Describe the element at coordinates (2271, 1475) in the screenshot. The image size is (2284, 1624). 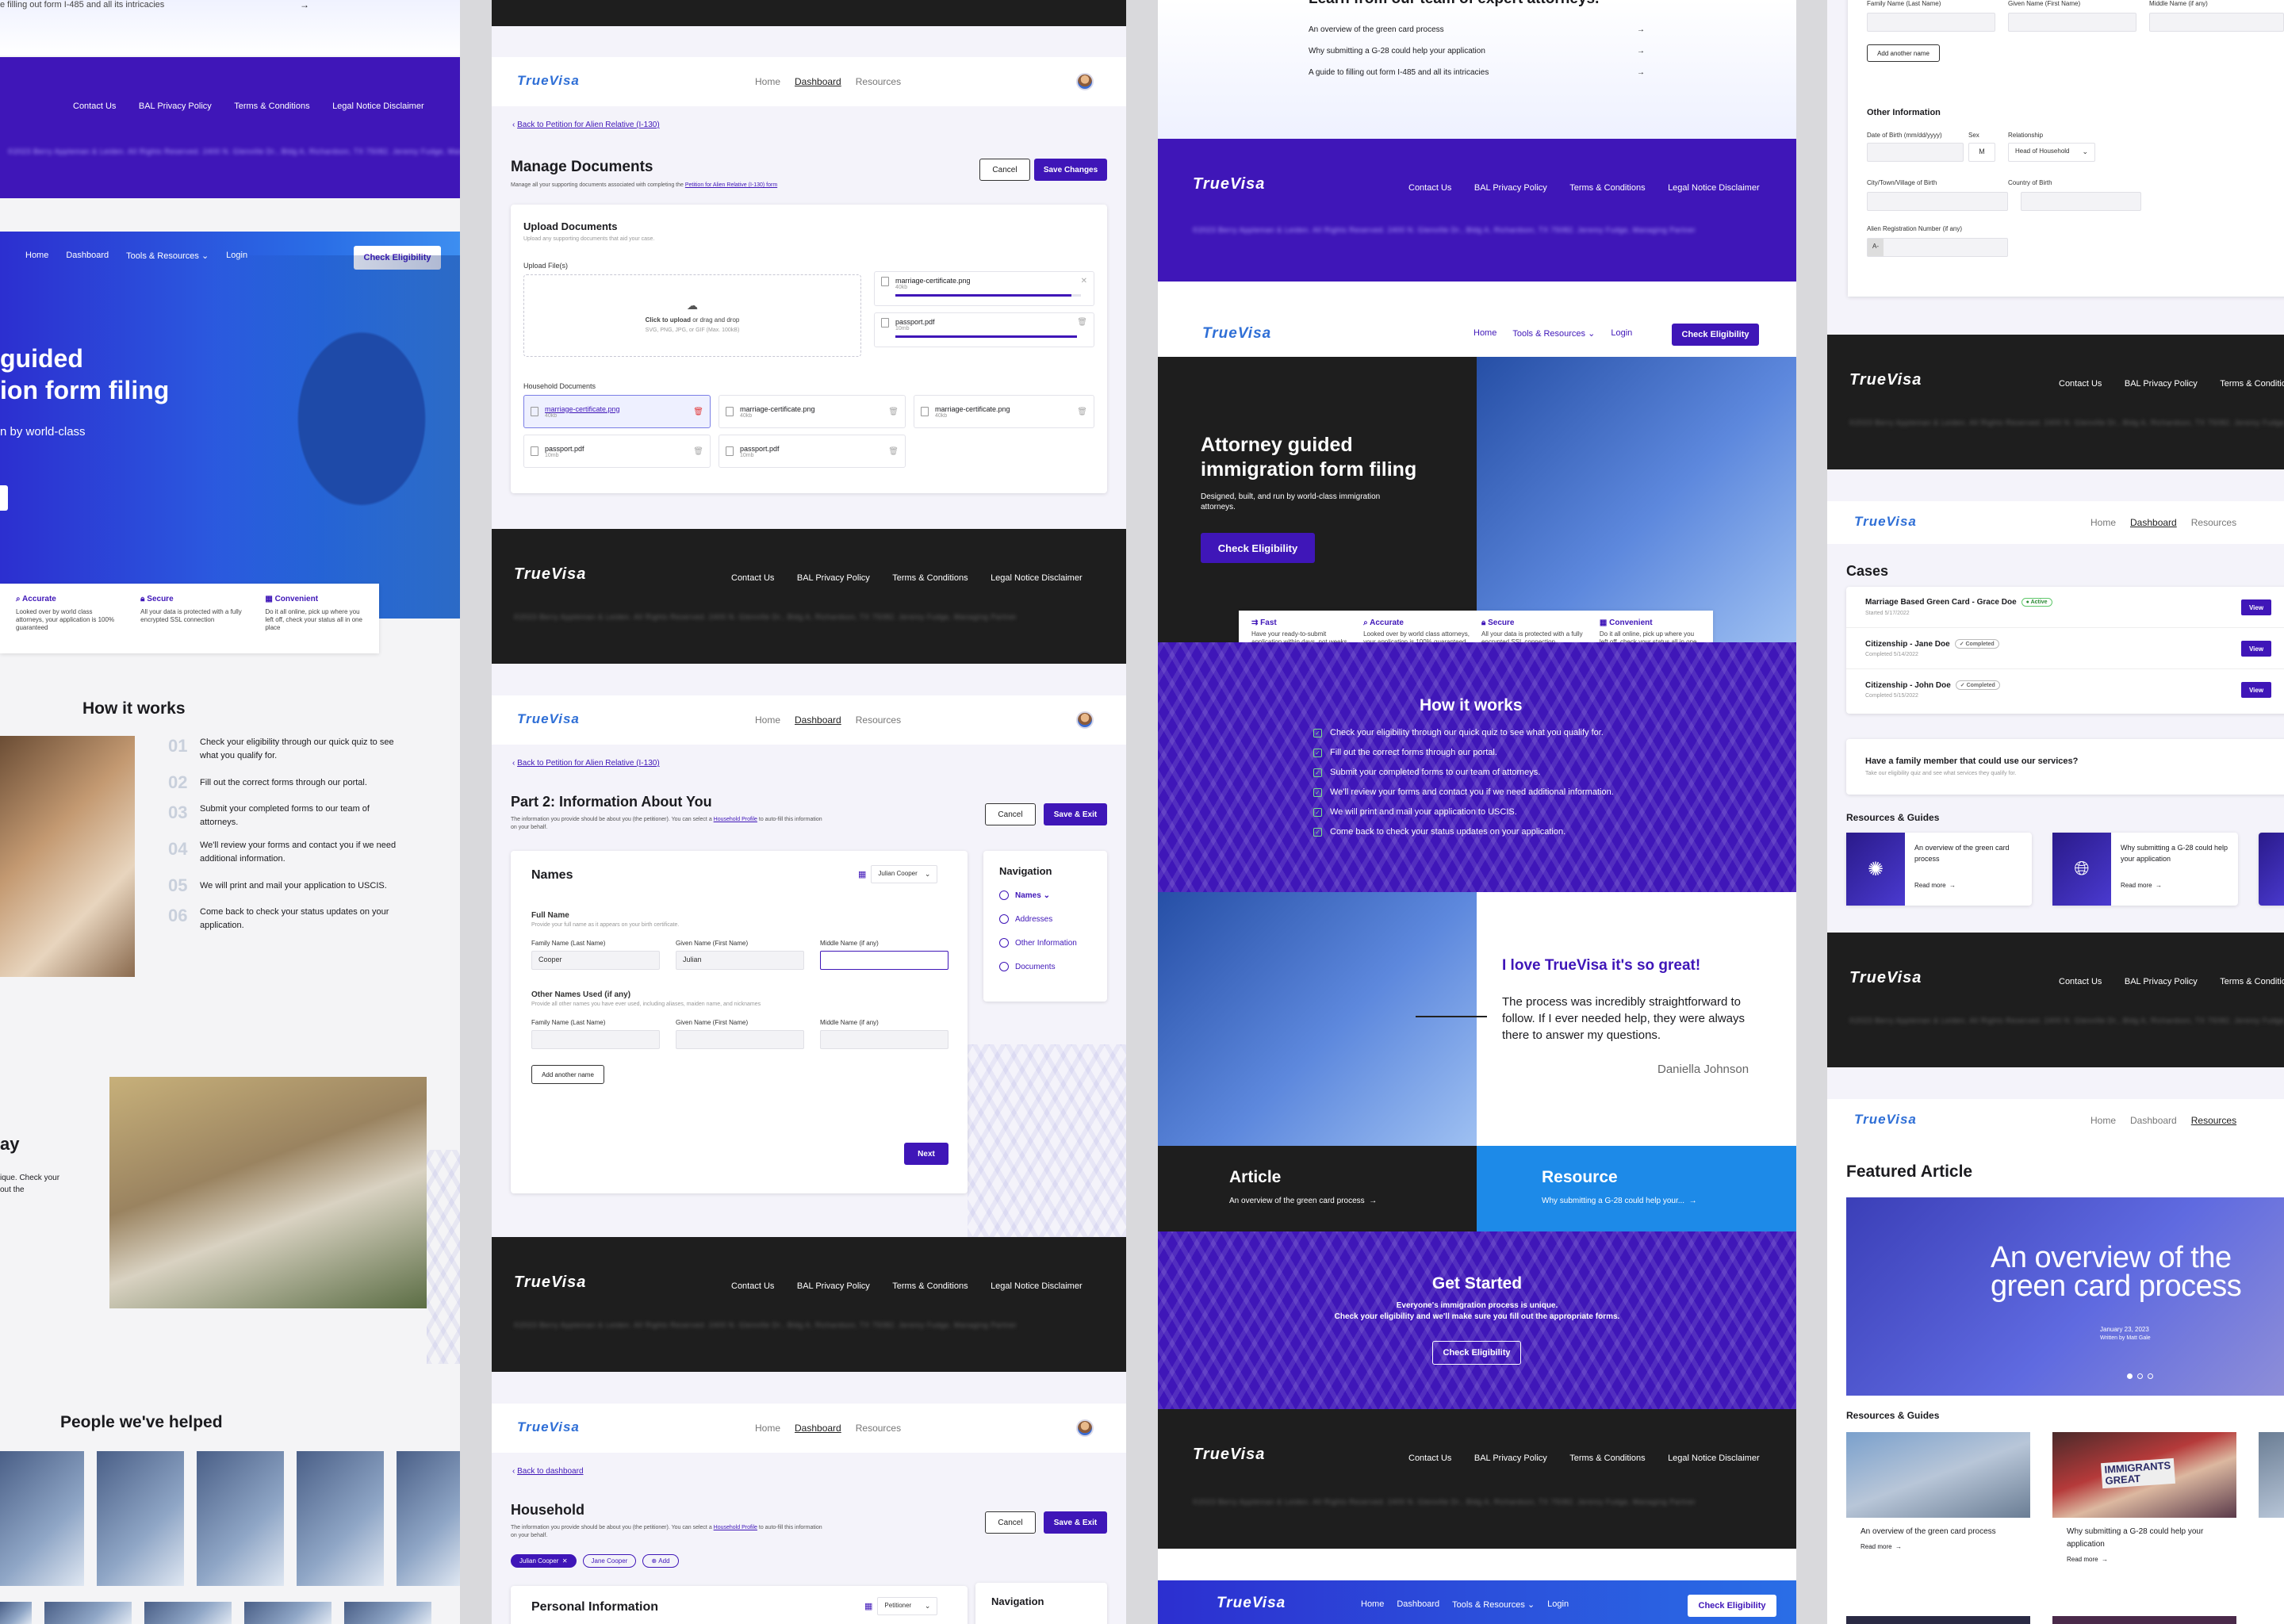
I see `resource-tile-partial` at that location.